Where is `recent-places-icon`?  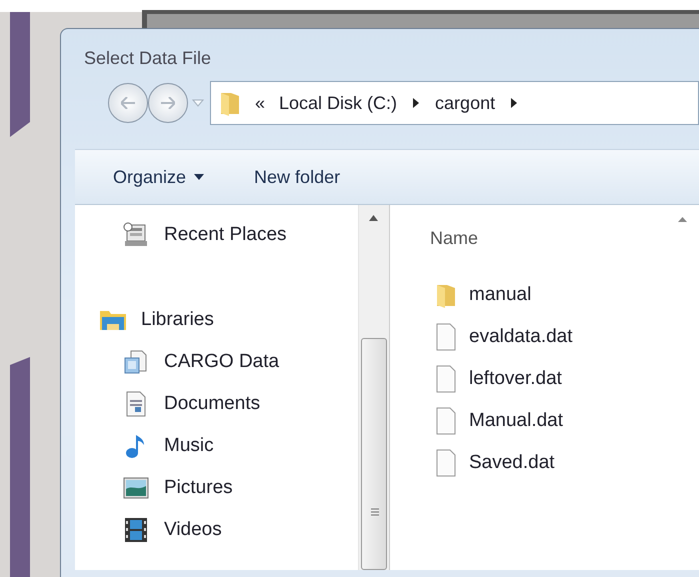 recent-places-icon is located at coordinates (136, 235).